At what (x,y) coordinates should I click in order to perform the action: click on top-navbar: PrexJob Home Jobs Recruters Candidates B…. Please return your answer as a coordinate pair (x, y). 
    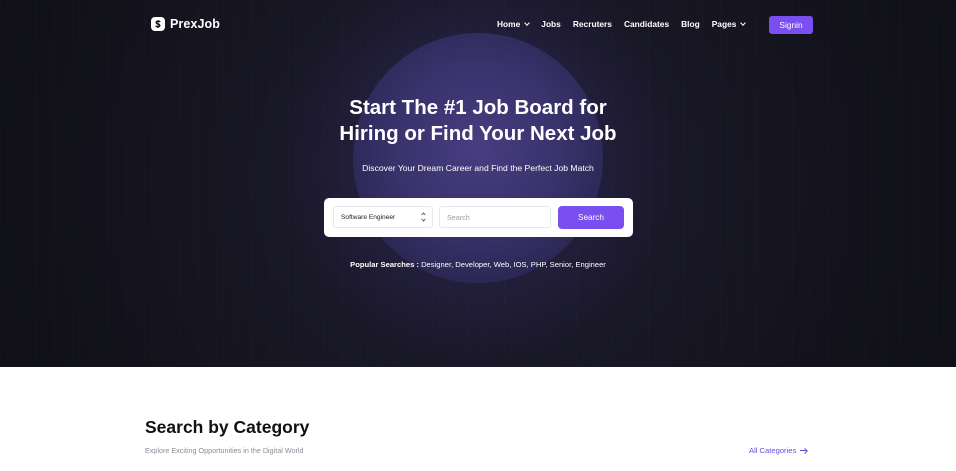
    Looking at the image, I should click on (478, 25).